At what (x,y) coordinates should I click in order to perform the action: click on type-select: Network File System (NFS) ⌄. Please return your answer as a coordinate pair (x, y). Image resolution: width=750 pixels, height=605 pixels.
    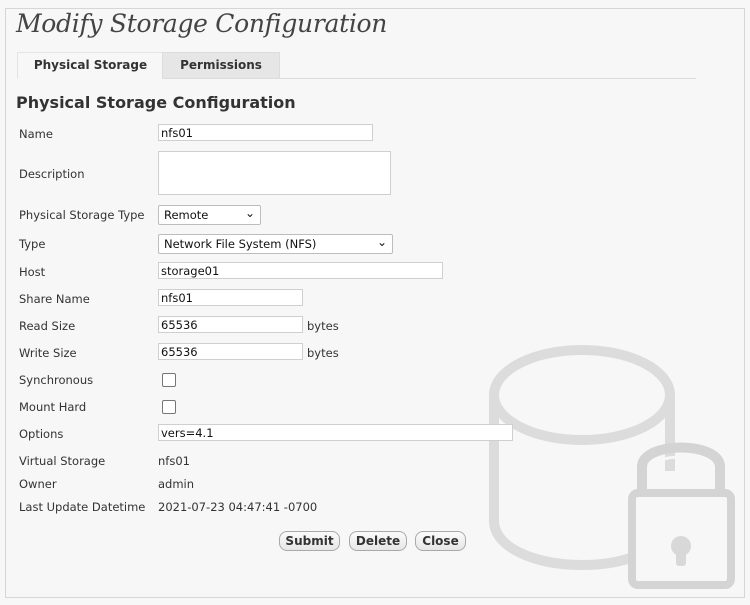
    Looking at the image, I should click on (275, 244).